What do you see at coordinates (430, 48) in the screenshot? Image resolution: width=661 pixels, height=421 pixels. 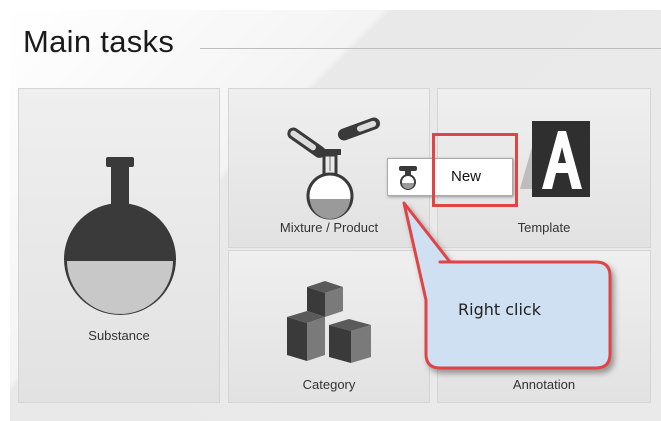 I see `title-divider` at bounding box center [430, 48].